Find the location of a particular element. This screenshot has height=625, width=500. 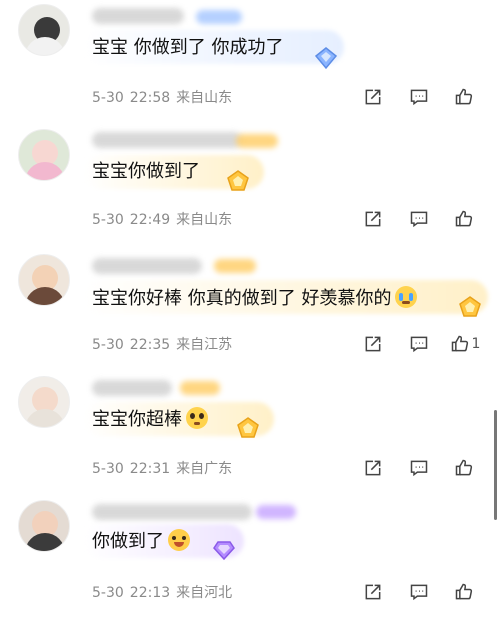

purple-gem-icon is located at coordinates (224, 551).